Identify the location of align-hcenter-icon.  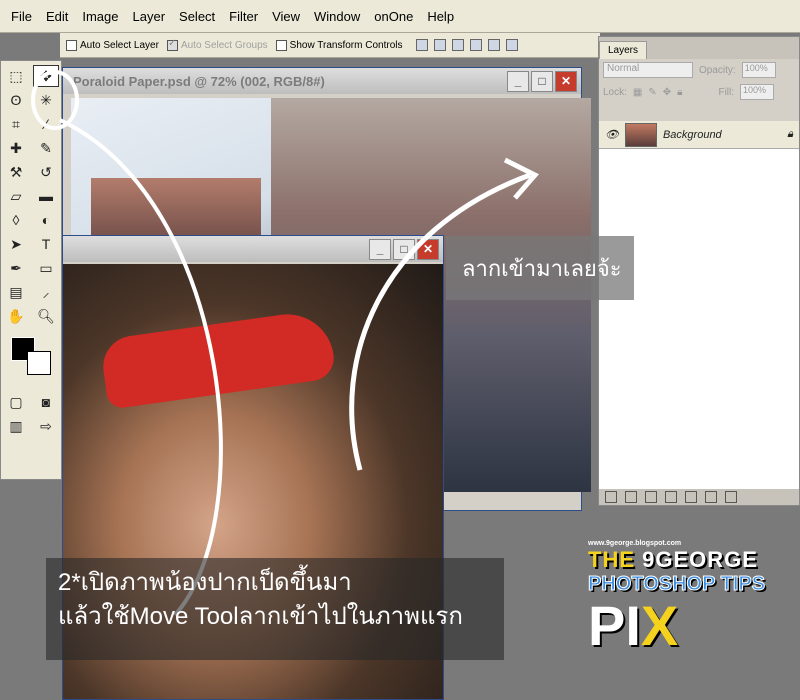
(494, 45).